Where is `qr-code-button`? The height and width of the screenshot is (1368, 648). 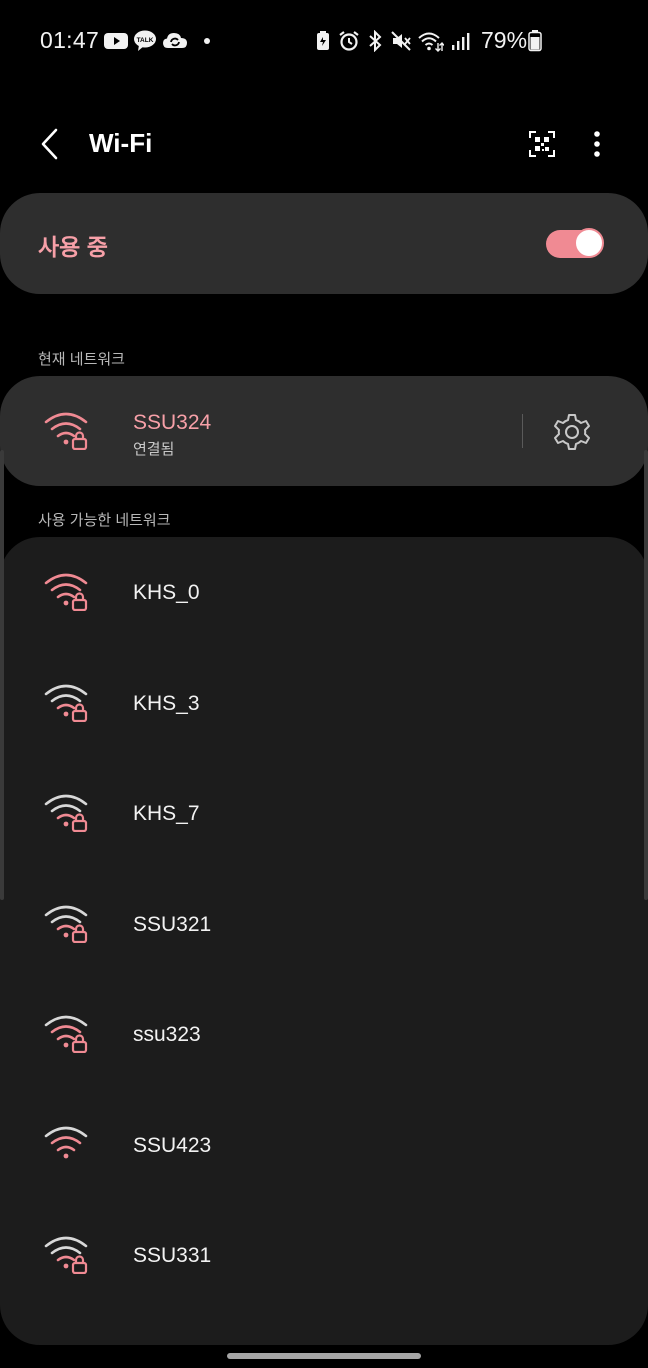
qr-code-button is located at coordinates (542, 144).